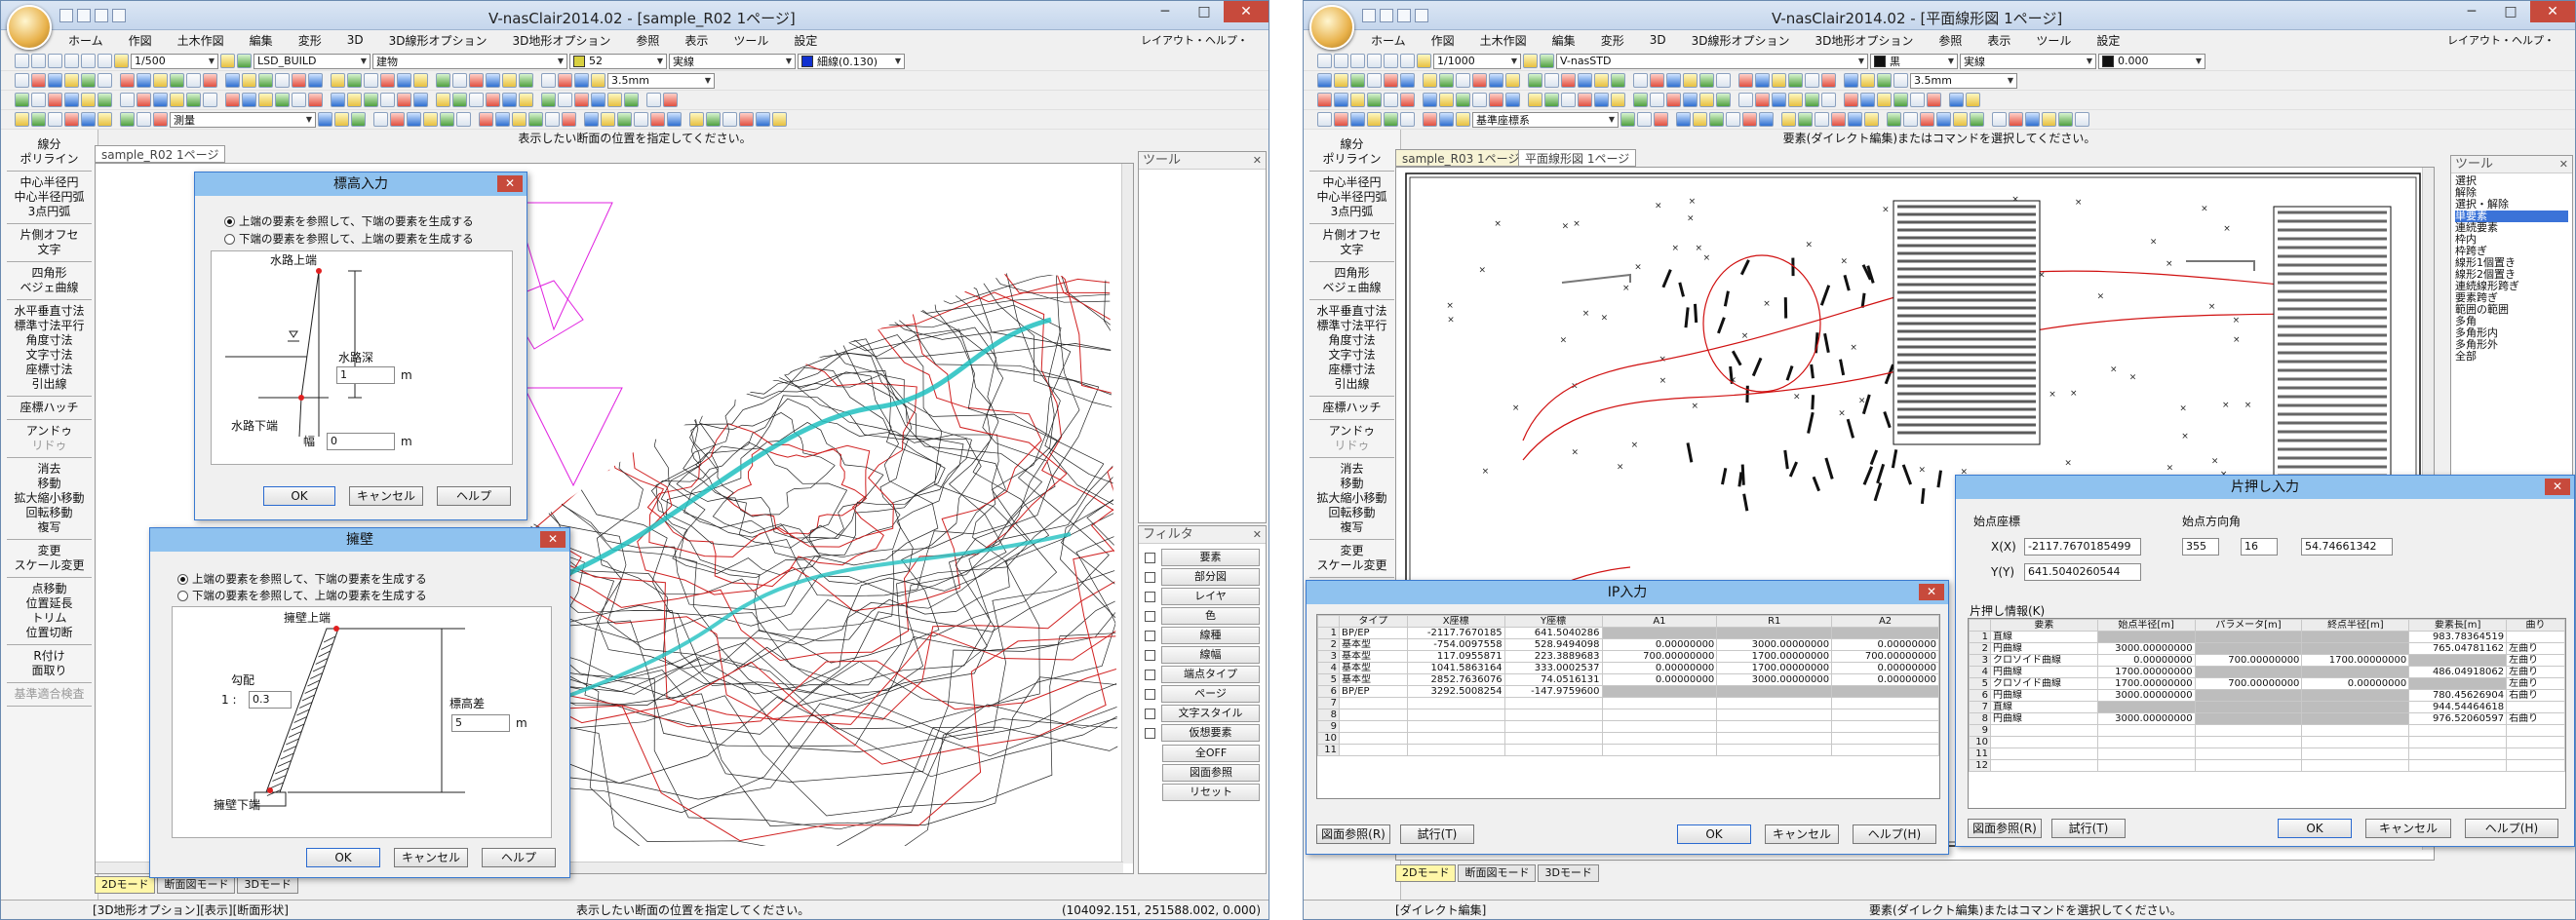  Describe the element at coordinates (1352, 311) in the screenshot. I see `command-4-0: 水平垂直寸法` at that location.